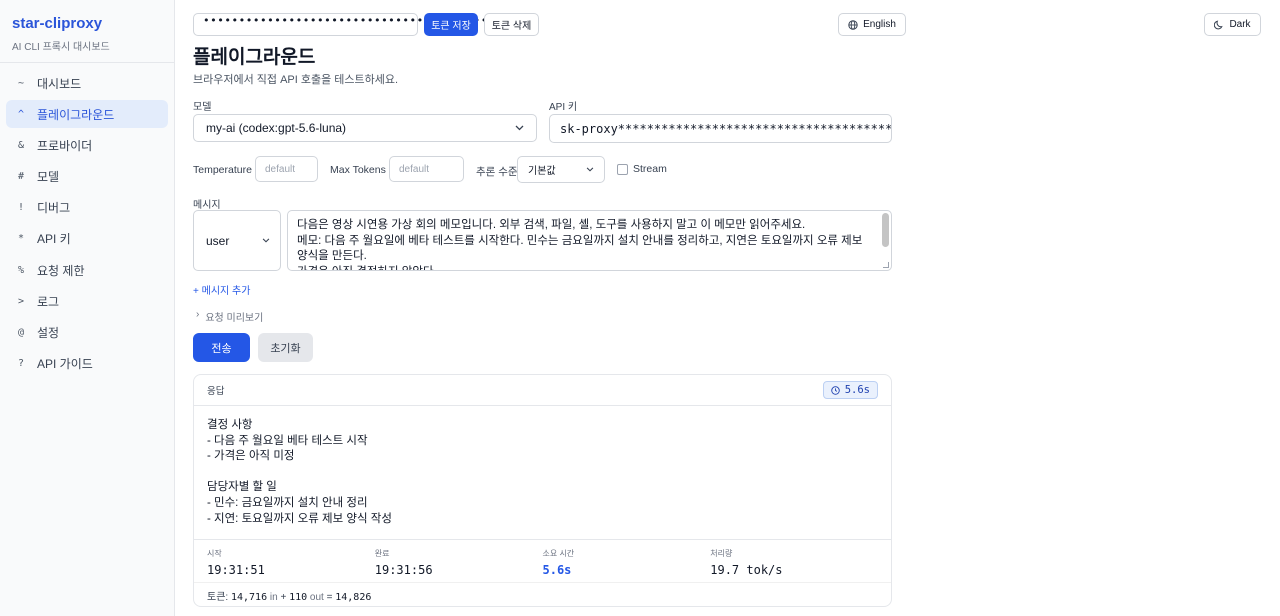  I want to click on clock-icon, so click(835, 390).